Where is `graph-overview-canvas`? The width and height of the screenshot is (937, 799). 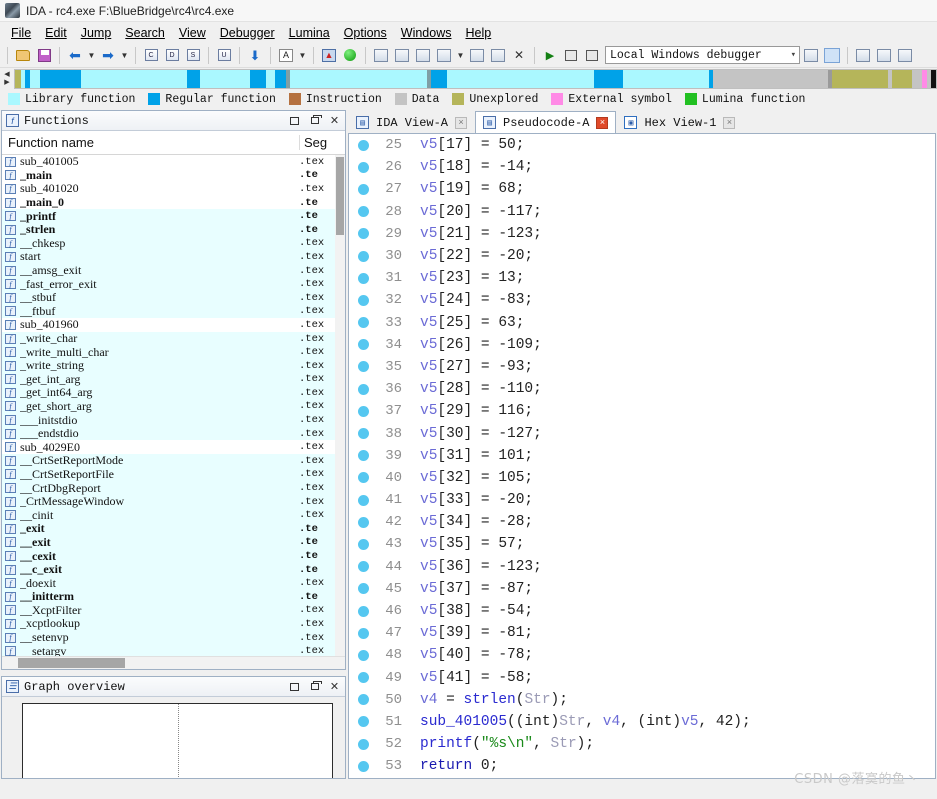
graph-overview-canvas is located at coordinates (177, 740).